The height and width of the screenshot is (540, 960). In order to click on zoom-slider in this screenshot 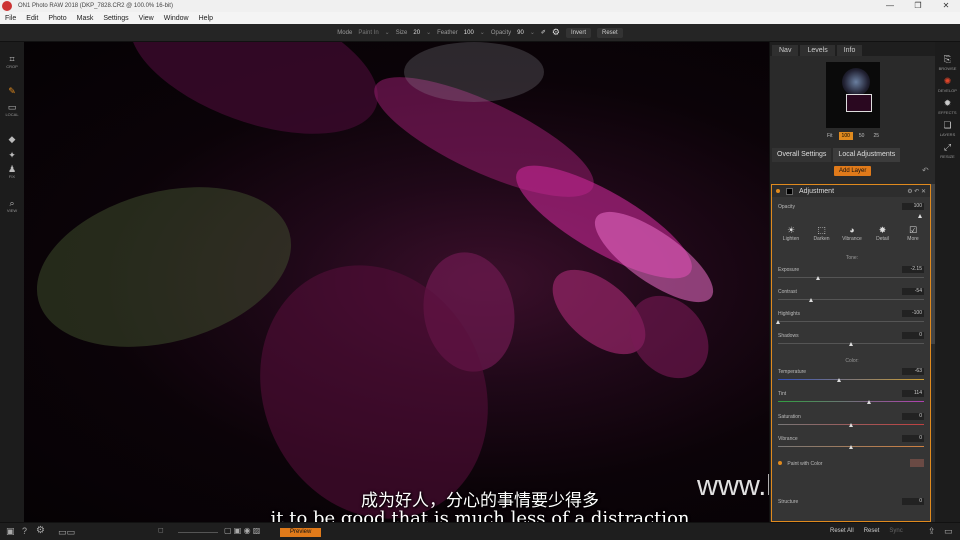, I will do `click(198, 532)`.